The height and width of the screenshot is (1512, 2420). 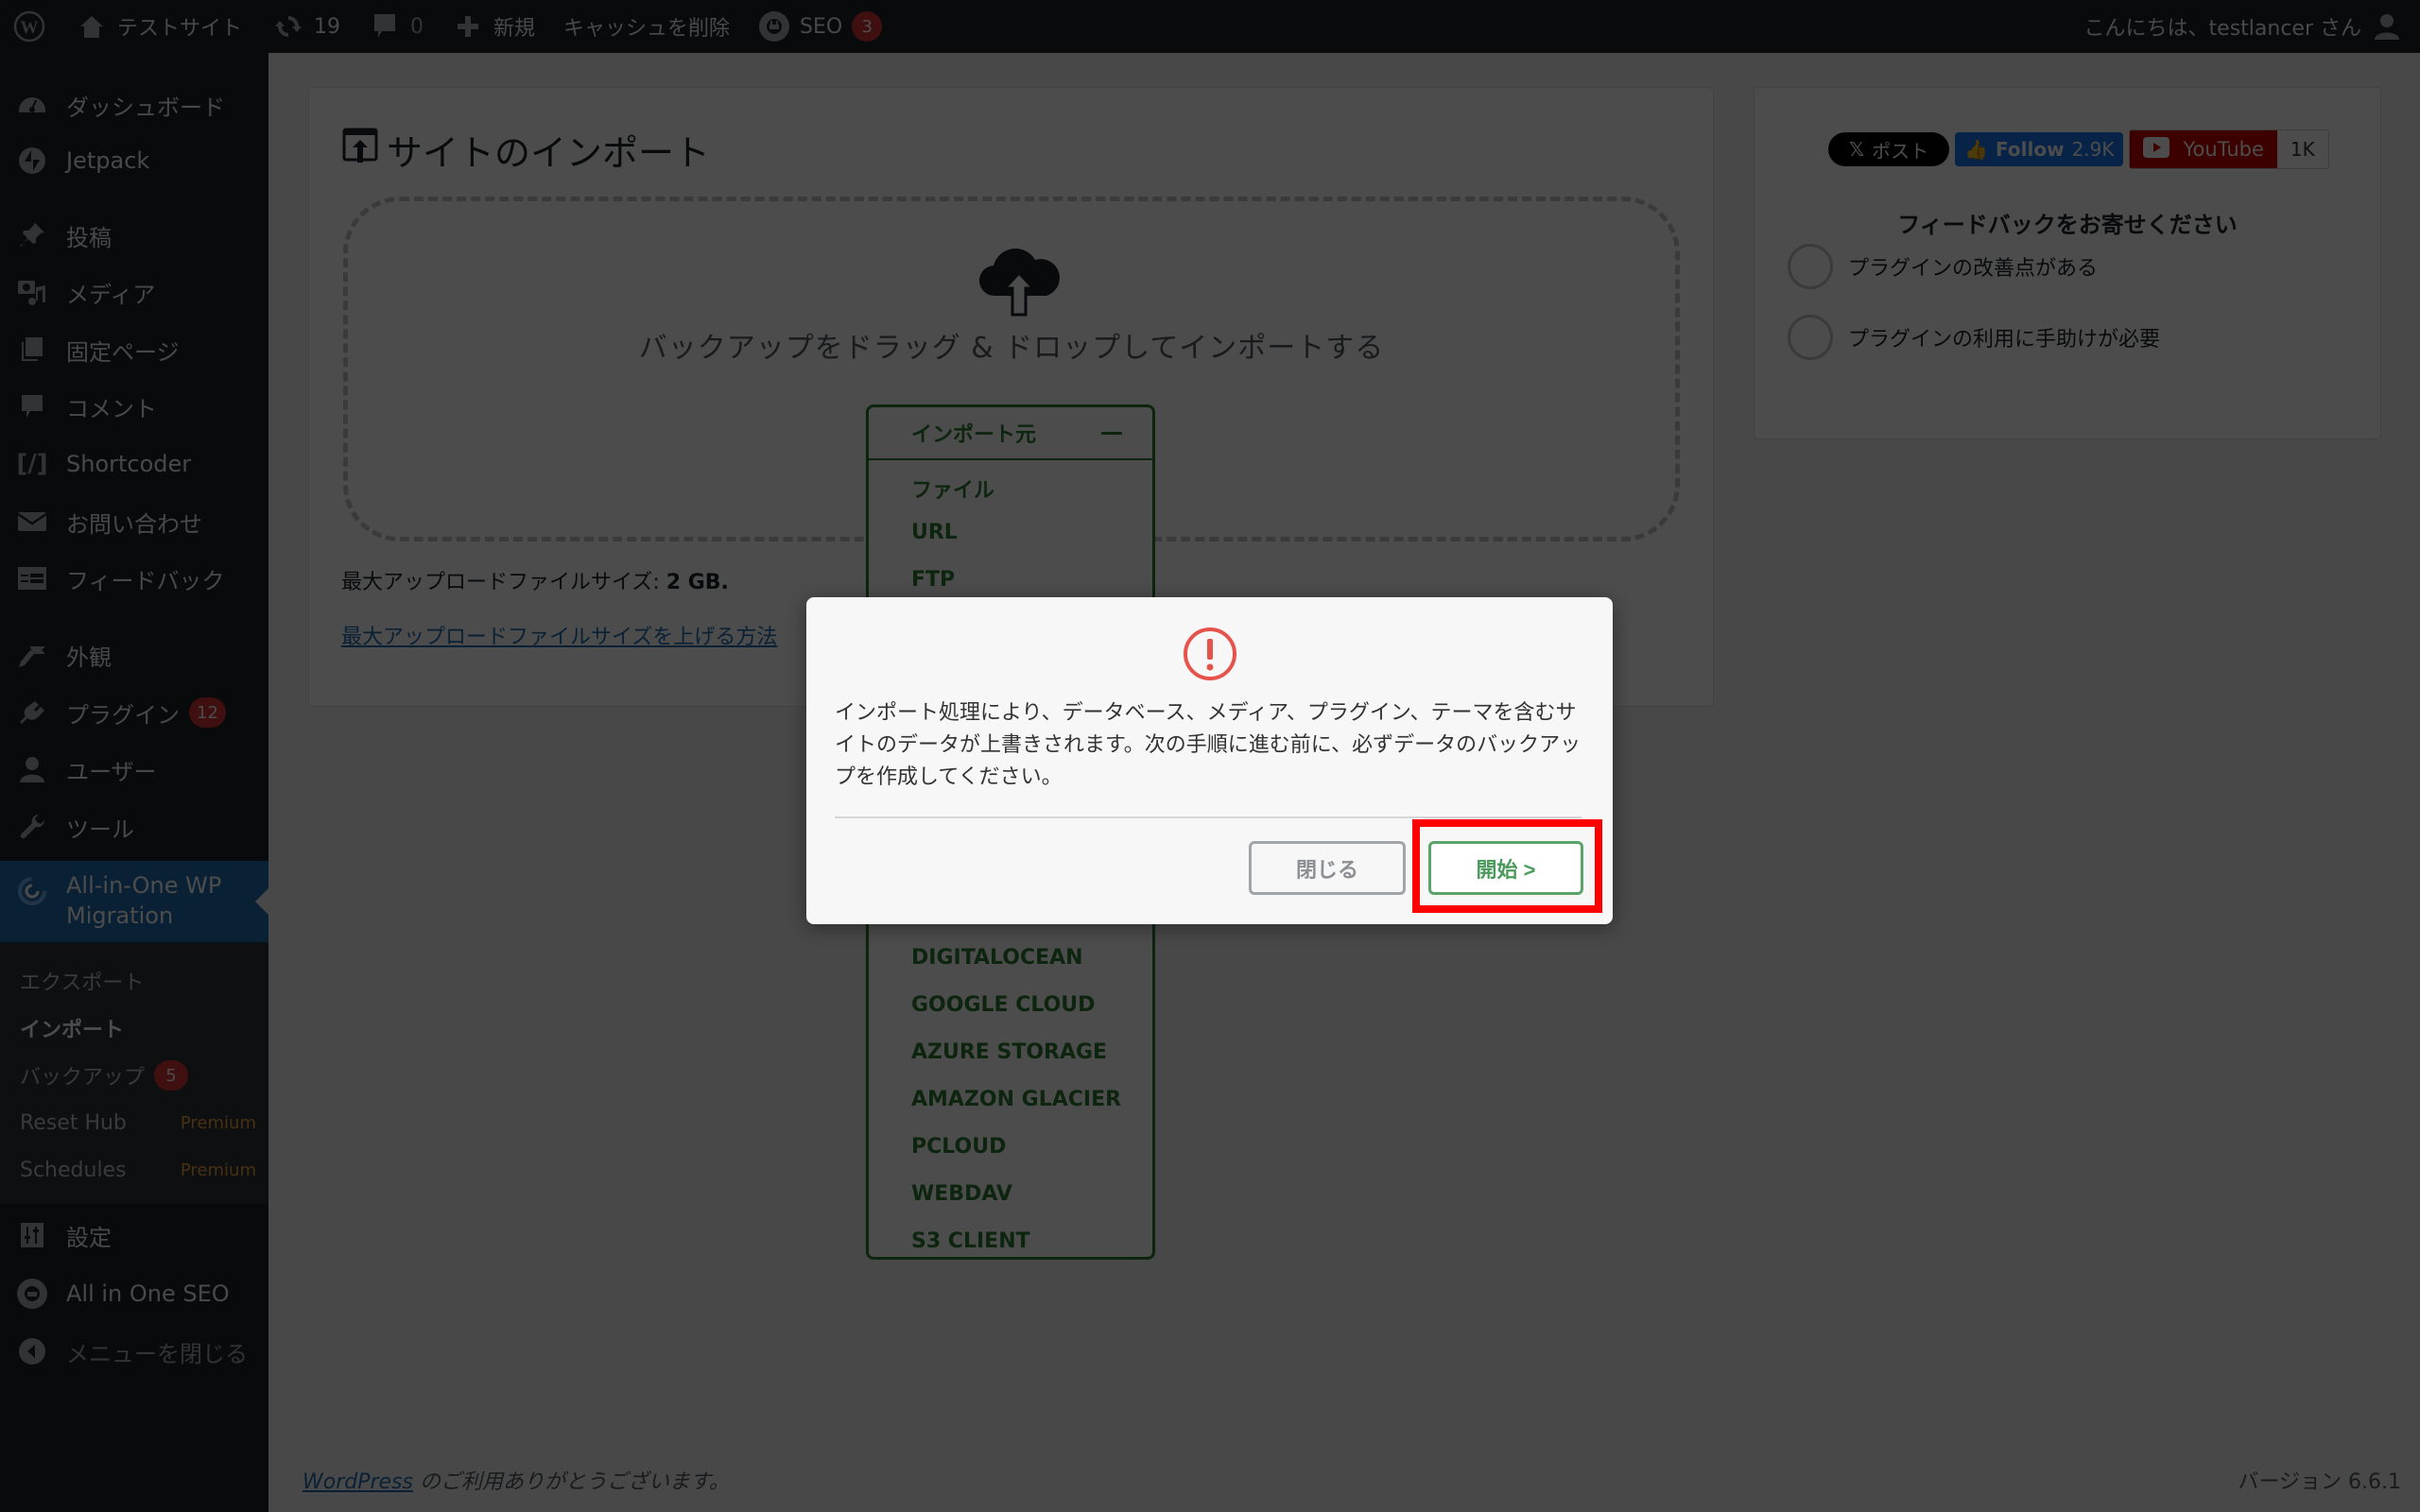 I want to click on annotation-highlight-box, so click(x=1507, y=866).